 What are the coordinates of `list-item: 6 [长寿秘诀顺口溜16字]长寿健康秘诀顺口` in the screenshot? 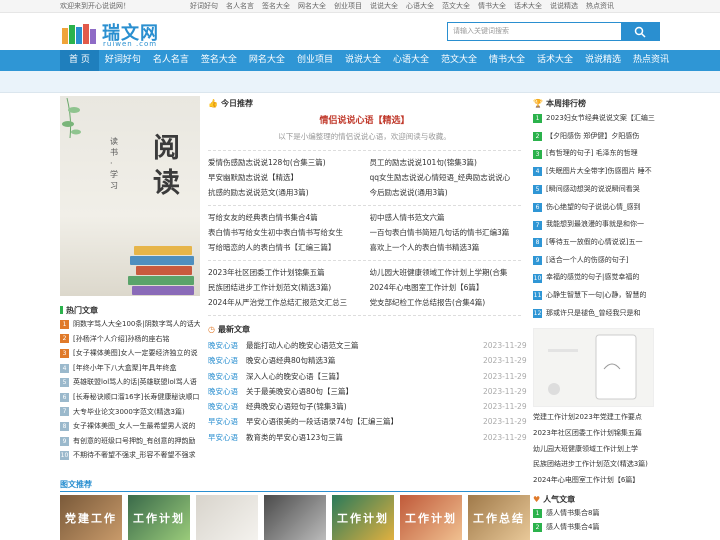 It's located at (130, 397).